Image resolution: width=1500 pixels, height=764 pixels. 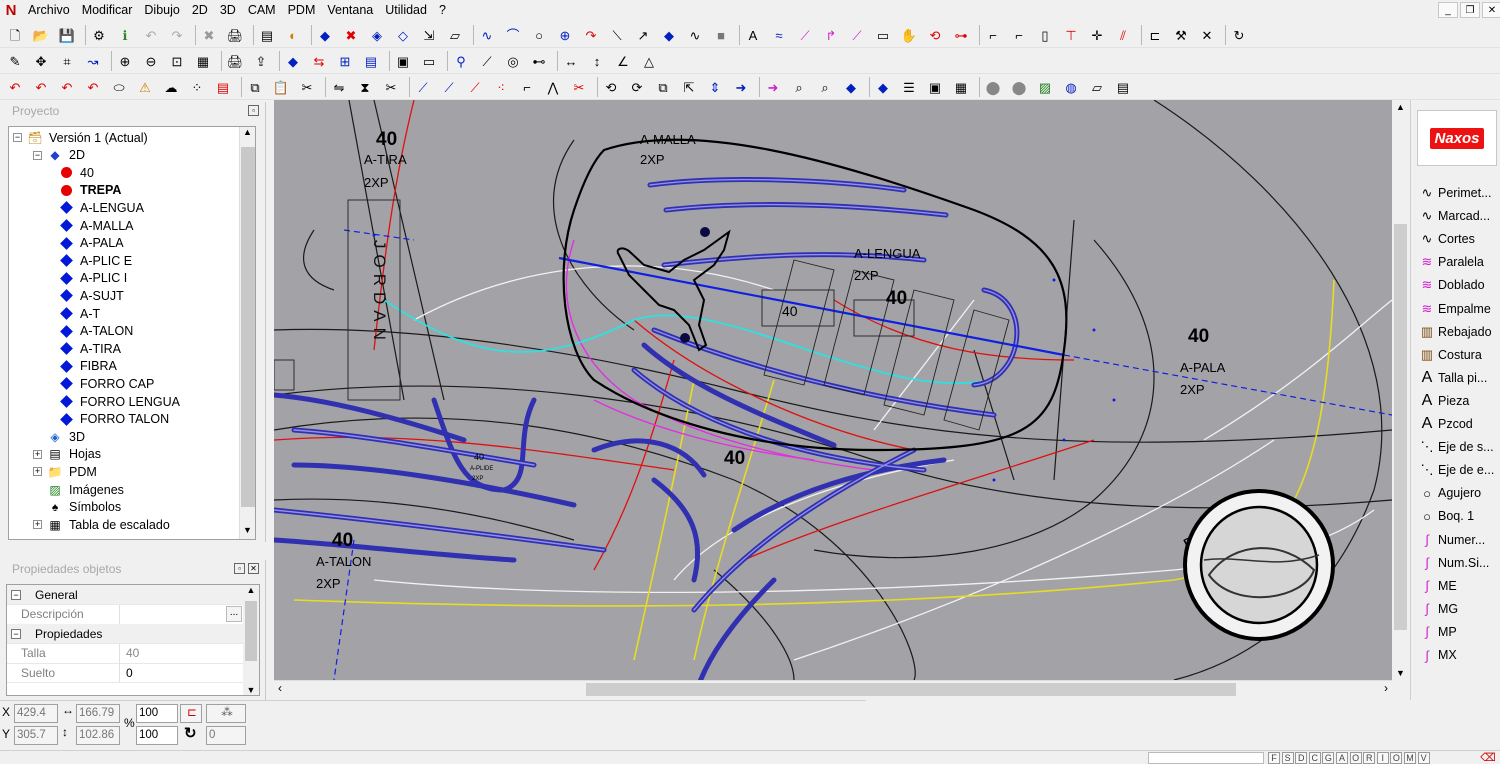 I want to click on tree-item-forro-cap: FORRO CAP, so click(x=106, y=383).